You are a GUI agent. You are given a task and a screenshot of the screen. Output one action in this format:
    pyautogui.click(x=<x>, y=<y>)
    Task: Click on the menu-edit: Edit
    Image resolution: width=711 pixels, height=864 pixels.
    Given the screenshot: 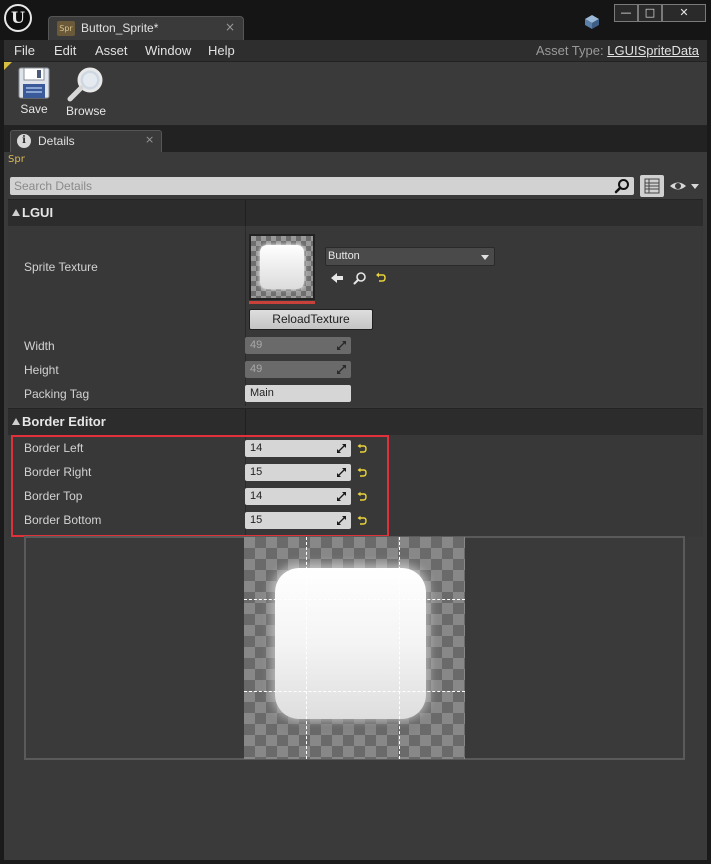 What is the action you would take?
    pyautogui.click(x=65, y=50)
    